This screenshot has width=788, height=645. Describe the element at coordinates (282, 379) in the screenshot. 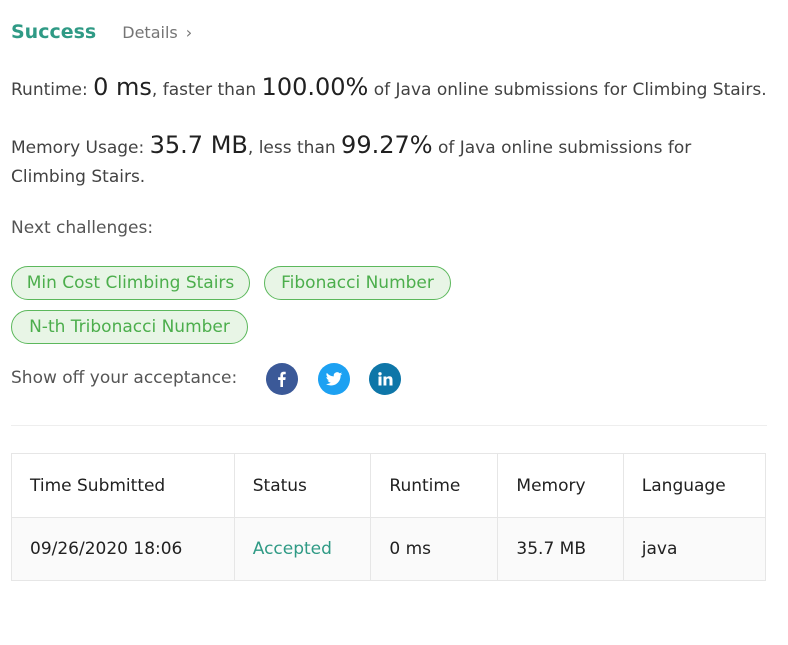

I see `facebook-icon` at that location.